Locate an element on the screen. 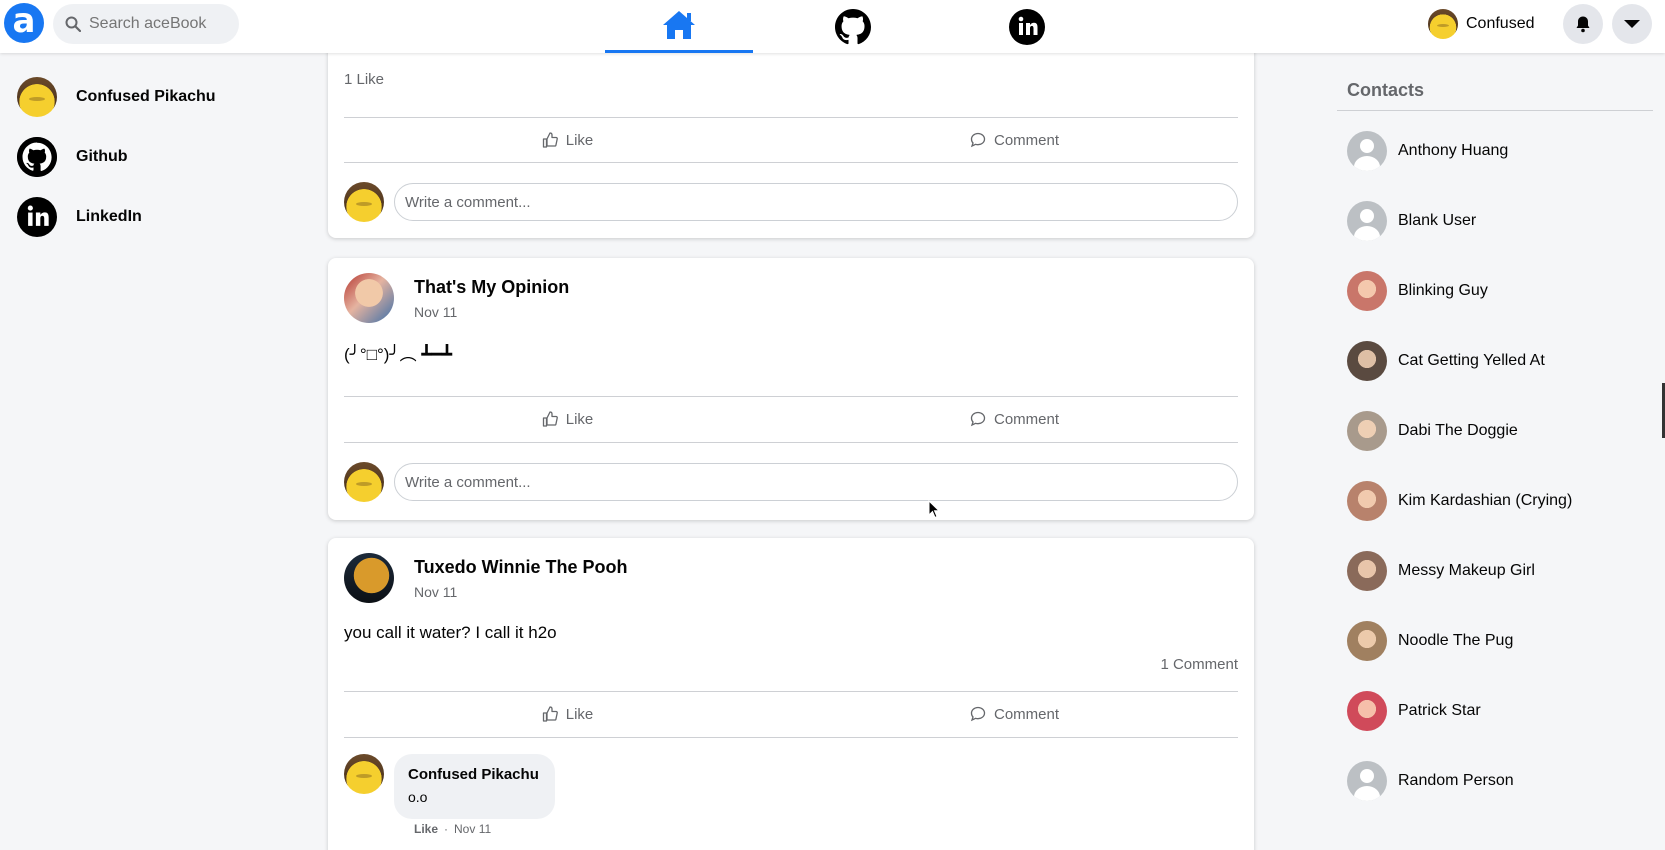 The height and width of the screenshot is (850, 1665). acebook-logo: a is located at coordinates (24, 23).